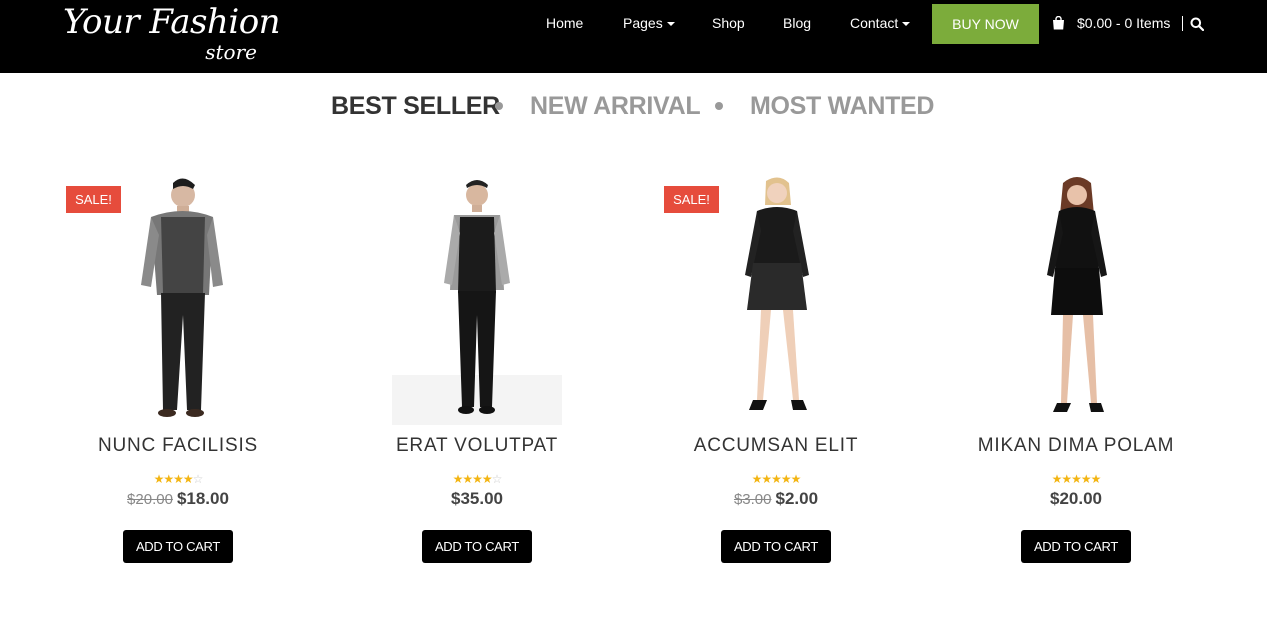  What do you see at coordinates (1197, 24) in the screenshot?
I see `search-icon` at bounding box center [1197, 24].